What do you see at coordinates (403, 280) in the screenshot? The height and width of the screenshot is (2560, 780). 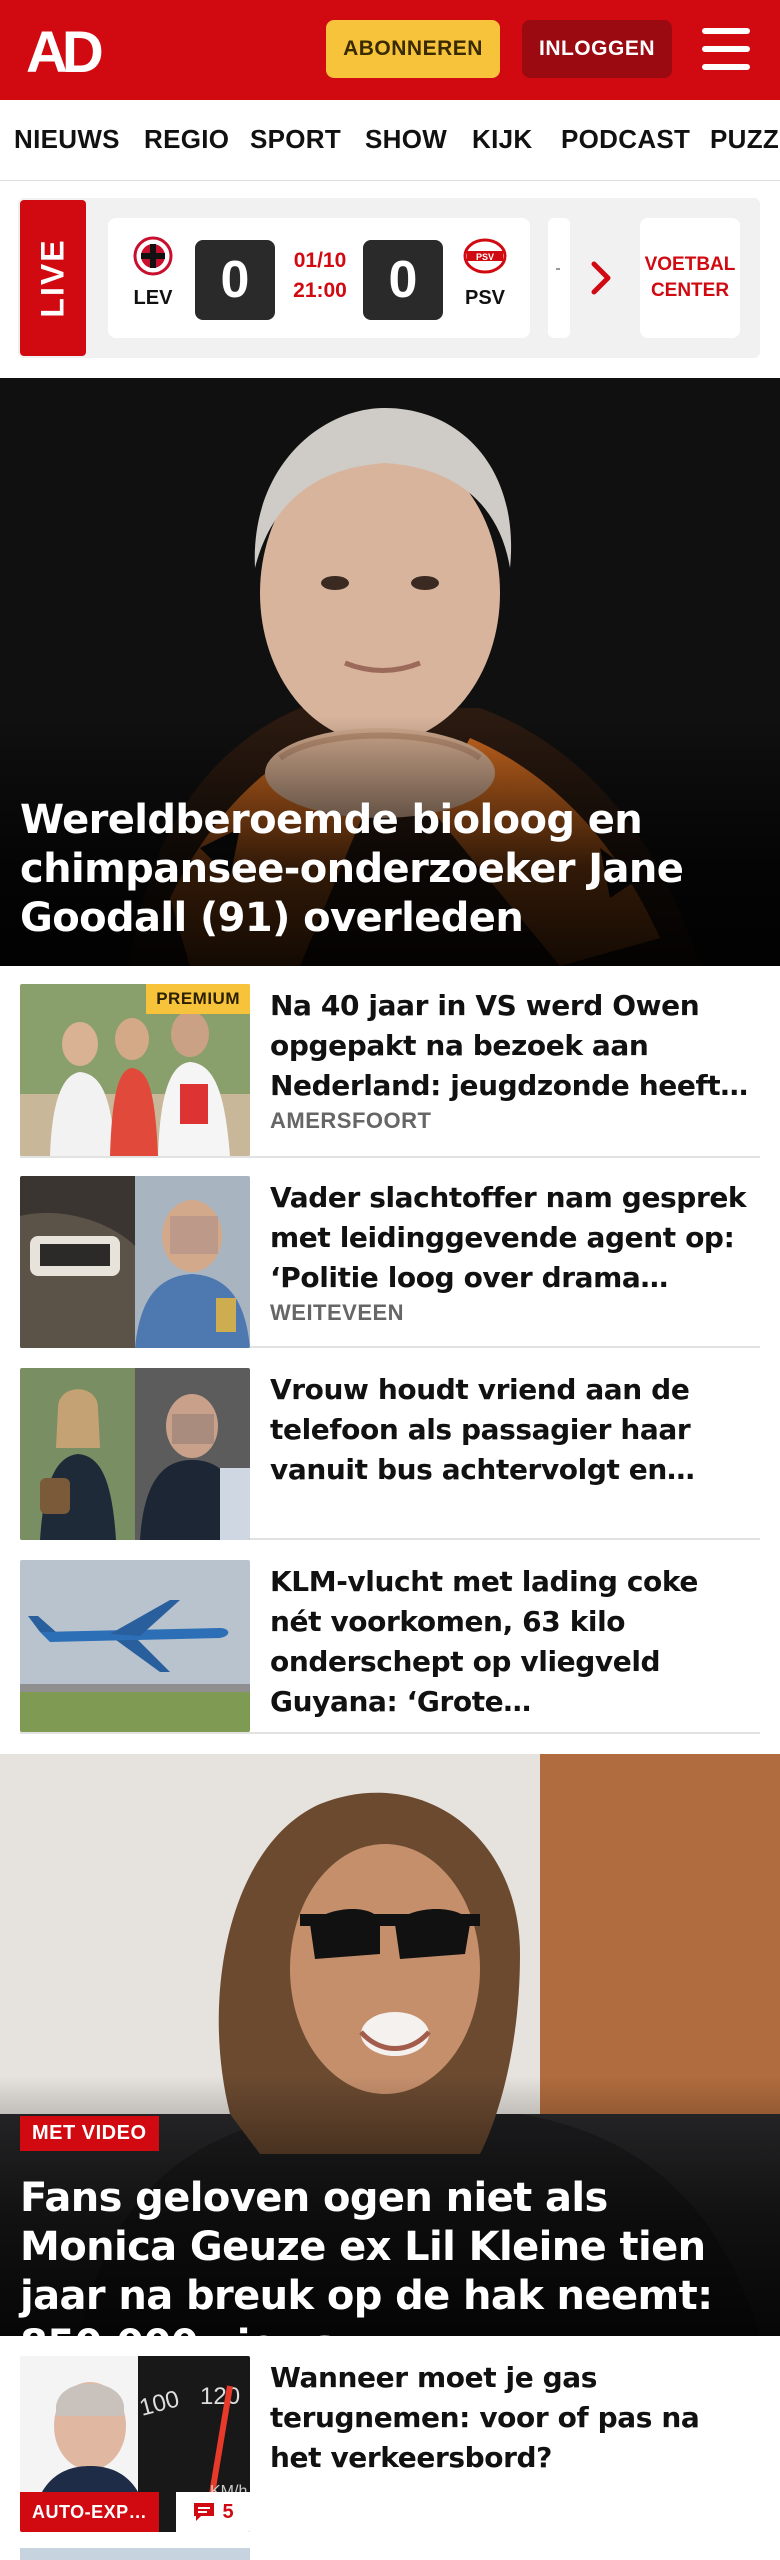 I see `away-score: 0` at bounding box center [403, 280].